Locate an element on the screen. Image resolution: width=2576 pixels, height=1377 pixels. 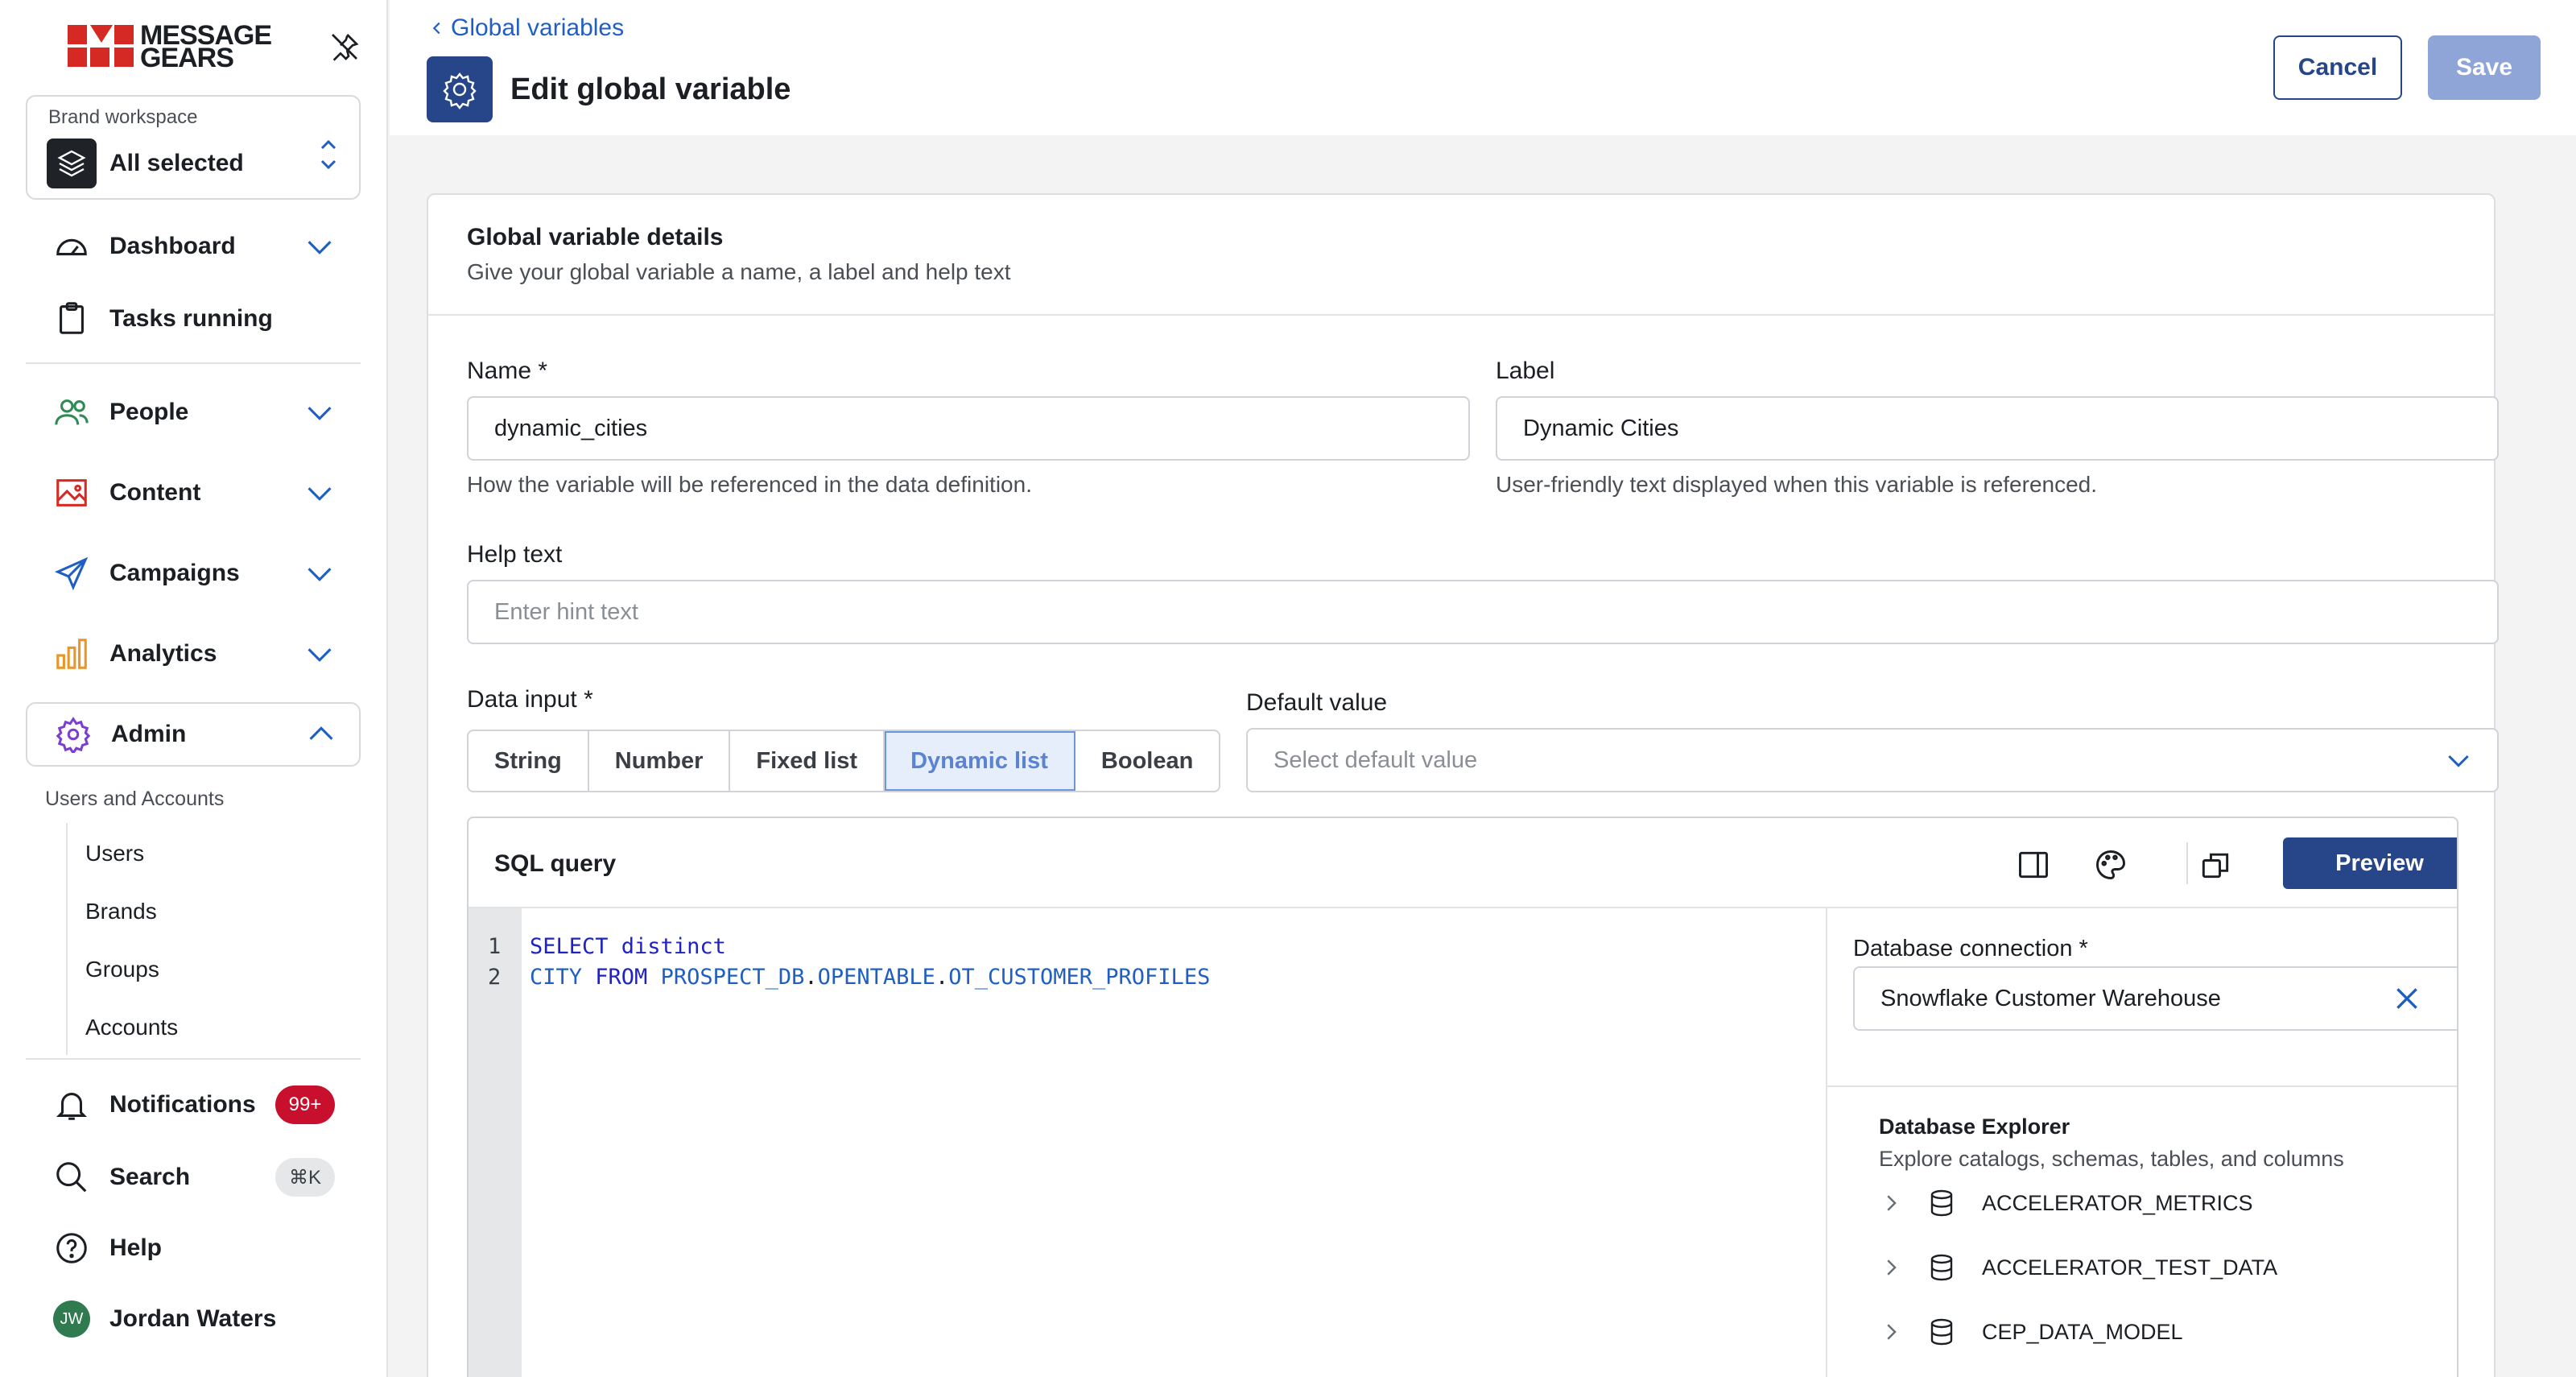
workspace-label: Brand workspace is located at coordinates (123, 117).